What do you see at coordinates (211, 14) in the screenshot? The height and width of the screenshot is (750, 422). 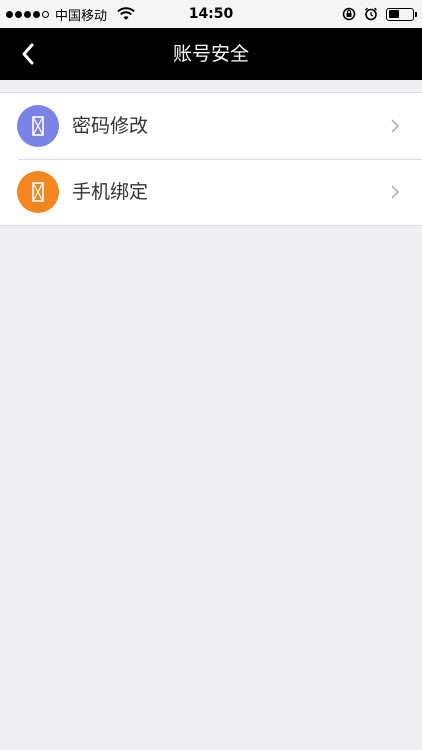 I see `status-bar: 中国移动 14:50` at bounding box center [211, 14].